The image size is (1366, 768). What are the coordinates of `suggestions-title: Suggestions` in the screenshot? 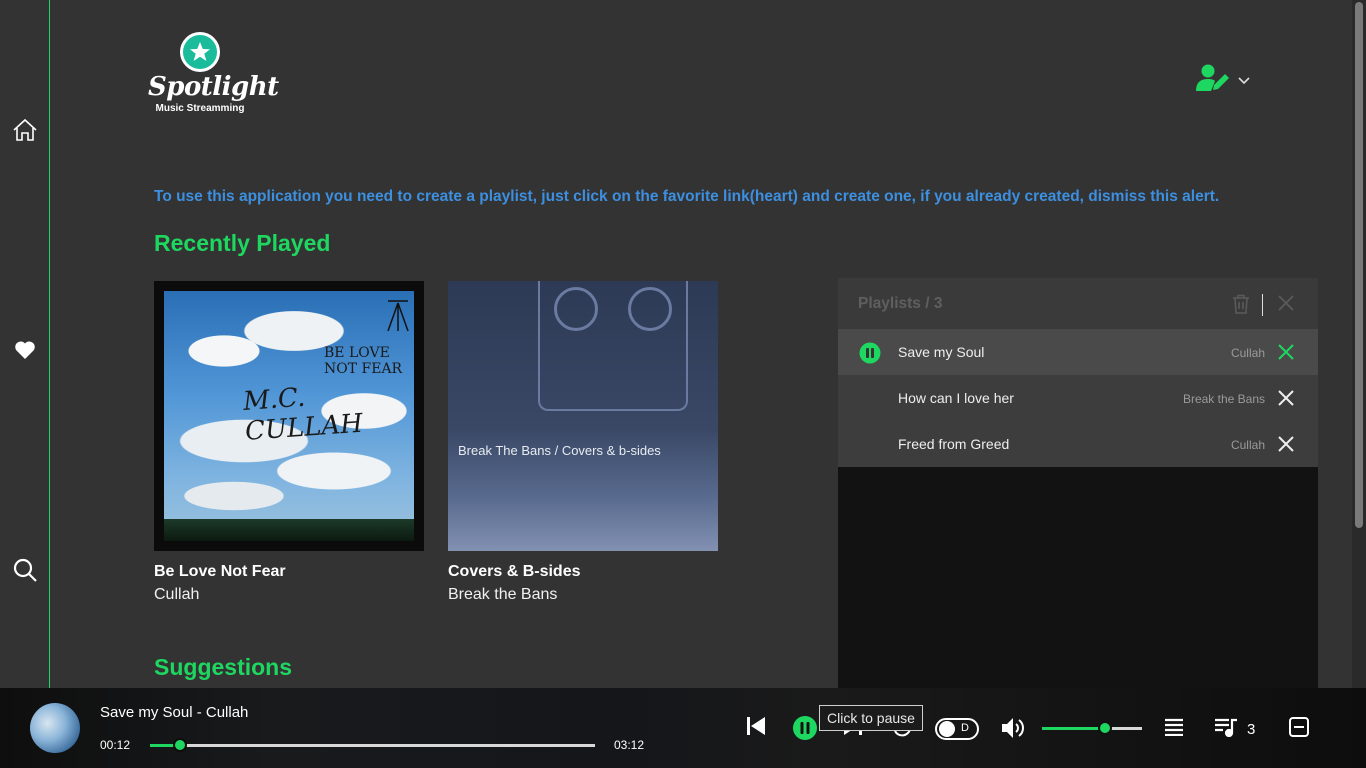 It's located at (223, 667).